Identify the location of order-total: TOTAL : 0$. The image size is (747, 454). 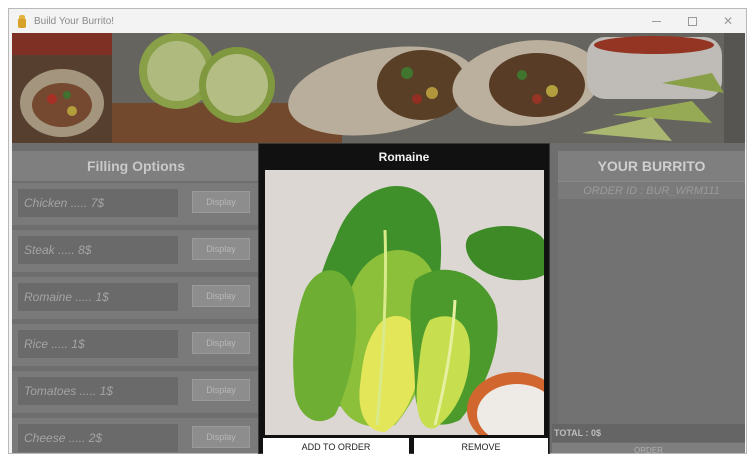
(648, 433).